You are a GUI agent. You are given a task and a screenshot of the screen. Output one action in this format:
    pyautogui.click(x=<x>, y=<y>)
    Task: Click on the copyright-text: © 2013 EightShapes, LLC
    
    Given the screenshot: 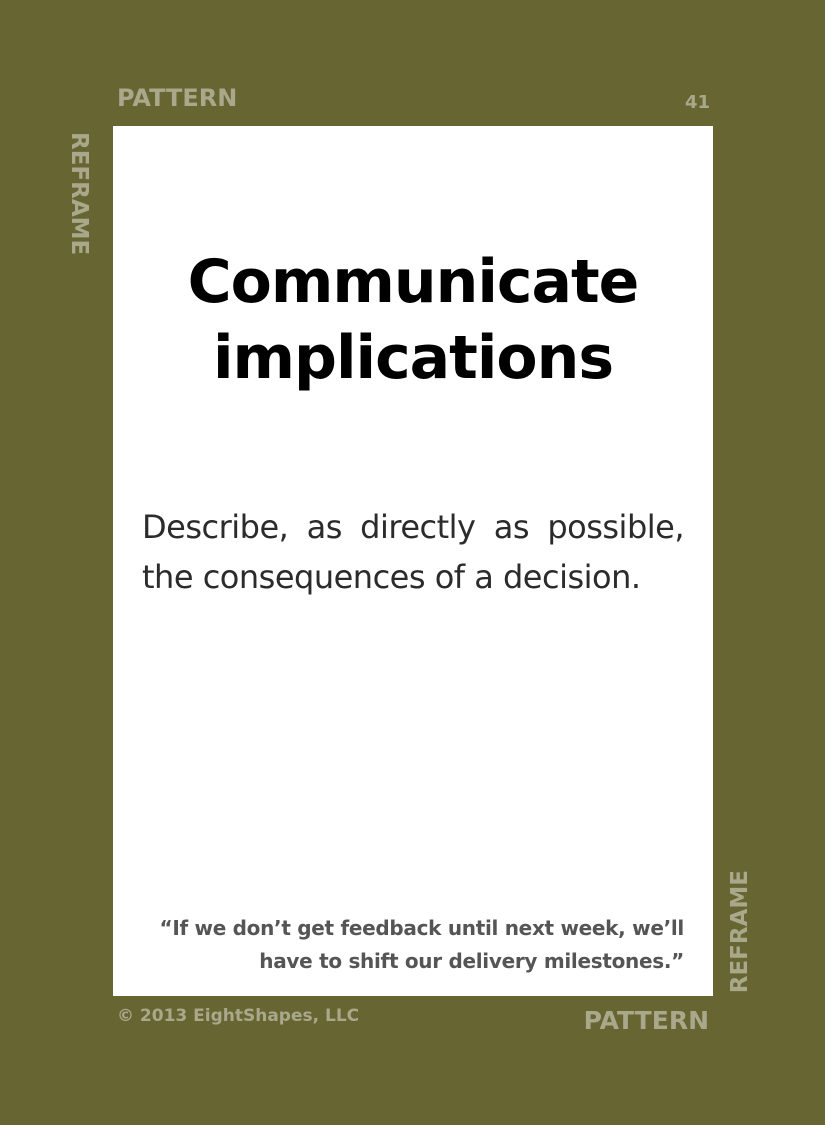 What is the action you would take?
    pyautogui.click(x=238, y=1016)
    